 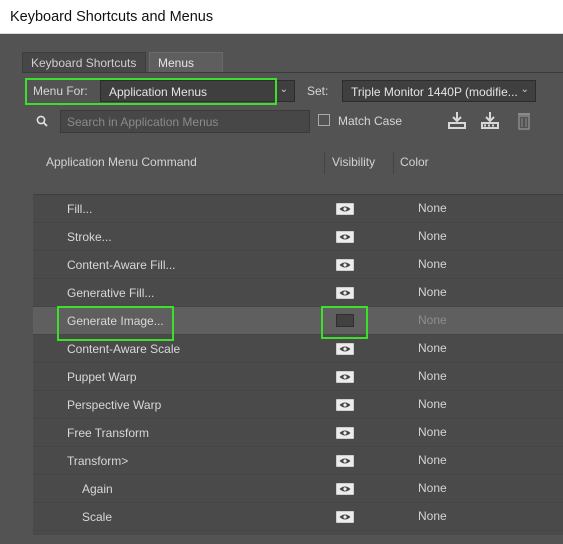 I want to click on list-item: Content-Aware Scale None, so click(x=298, y=349).